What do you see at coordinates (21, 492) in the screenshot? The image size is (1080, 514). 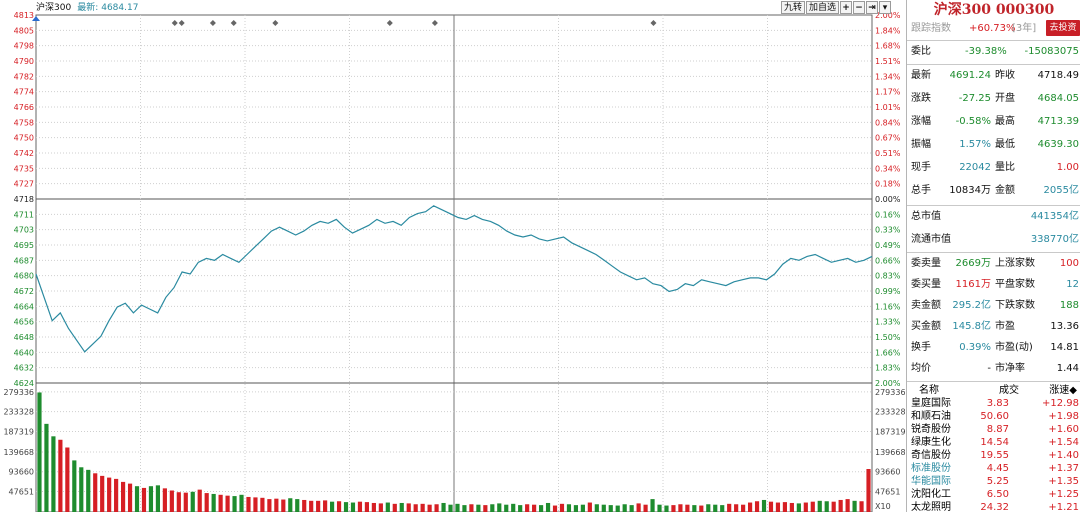 I see `volume-tick-label: 47651` at bounding box center [21, 492].